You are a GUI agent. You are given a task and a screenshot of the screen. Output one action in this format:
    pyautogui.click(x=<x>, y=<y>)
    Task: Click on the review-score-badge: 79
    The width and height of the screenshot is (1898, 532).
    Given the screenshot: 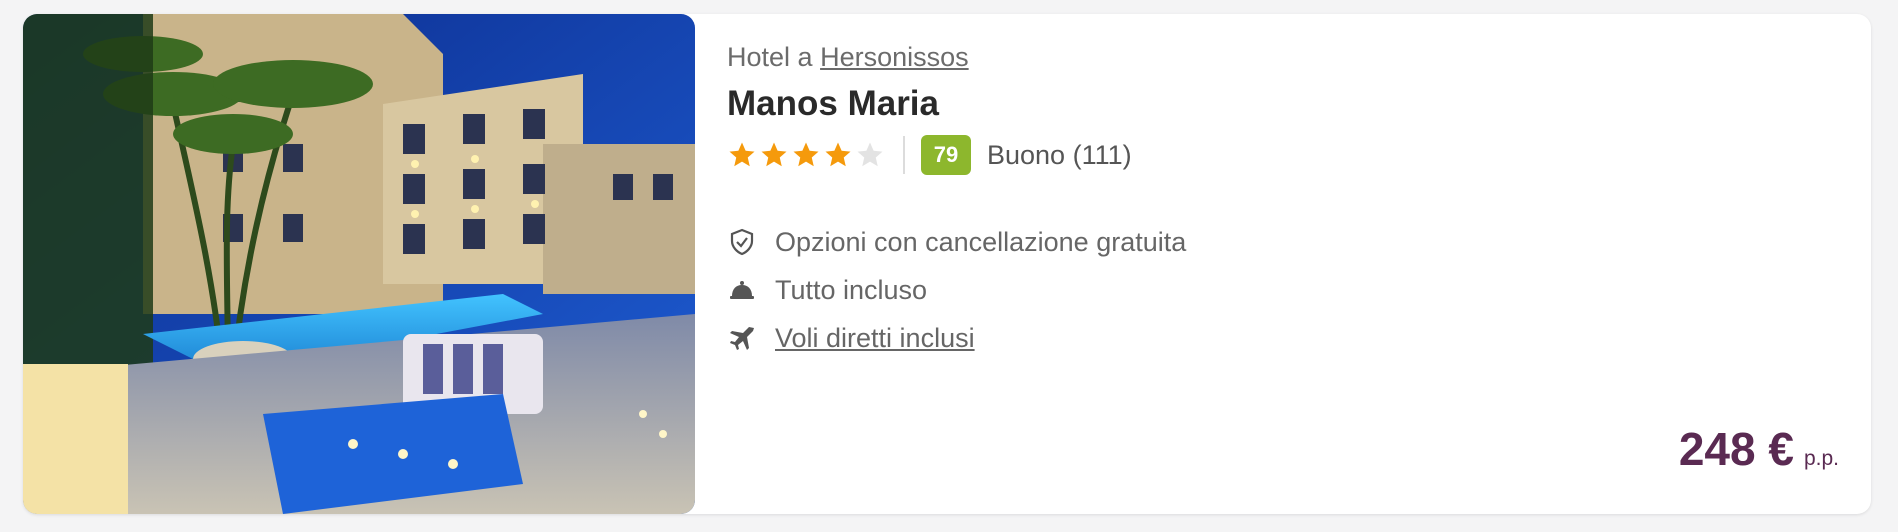 What is the action you would take?
    pyautogui.click(x=946, y=155)
    